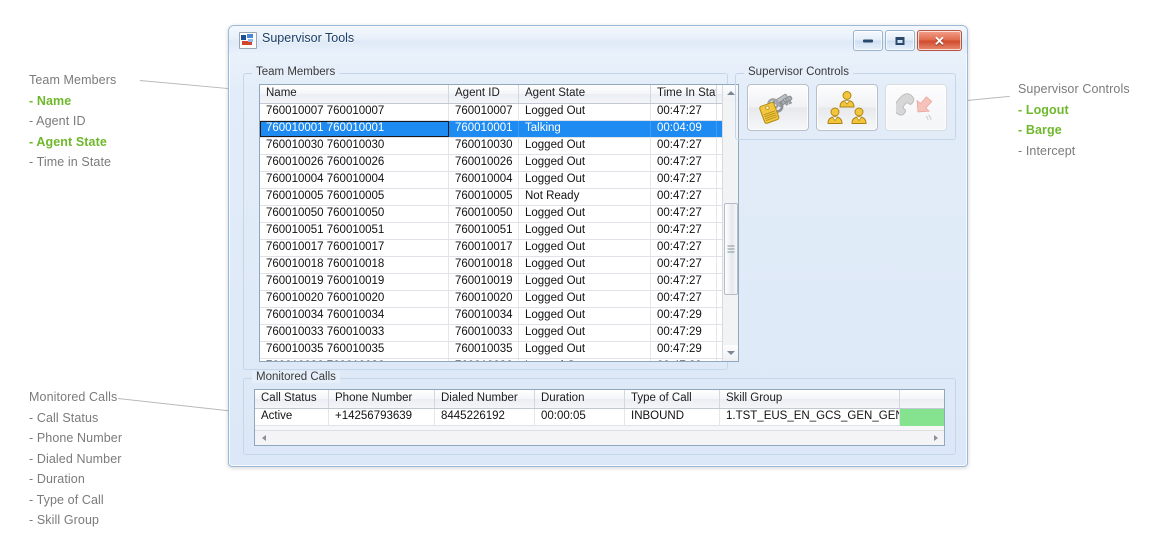 The width and height of the screenshot is (1154, 552). Describe the element at coordinates (70, 162) in the screenshot. I see `annotation-team-item-3: - Time in State` at that location.